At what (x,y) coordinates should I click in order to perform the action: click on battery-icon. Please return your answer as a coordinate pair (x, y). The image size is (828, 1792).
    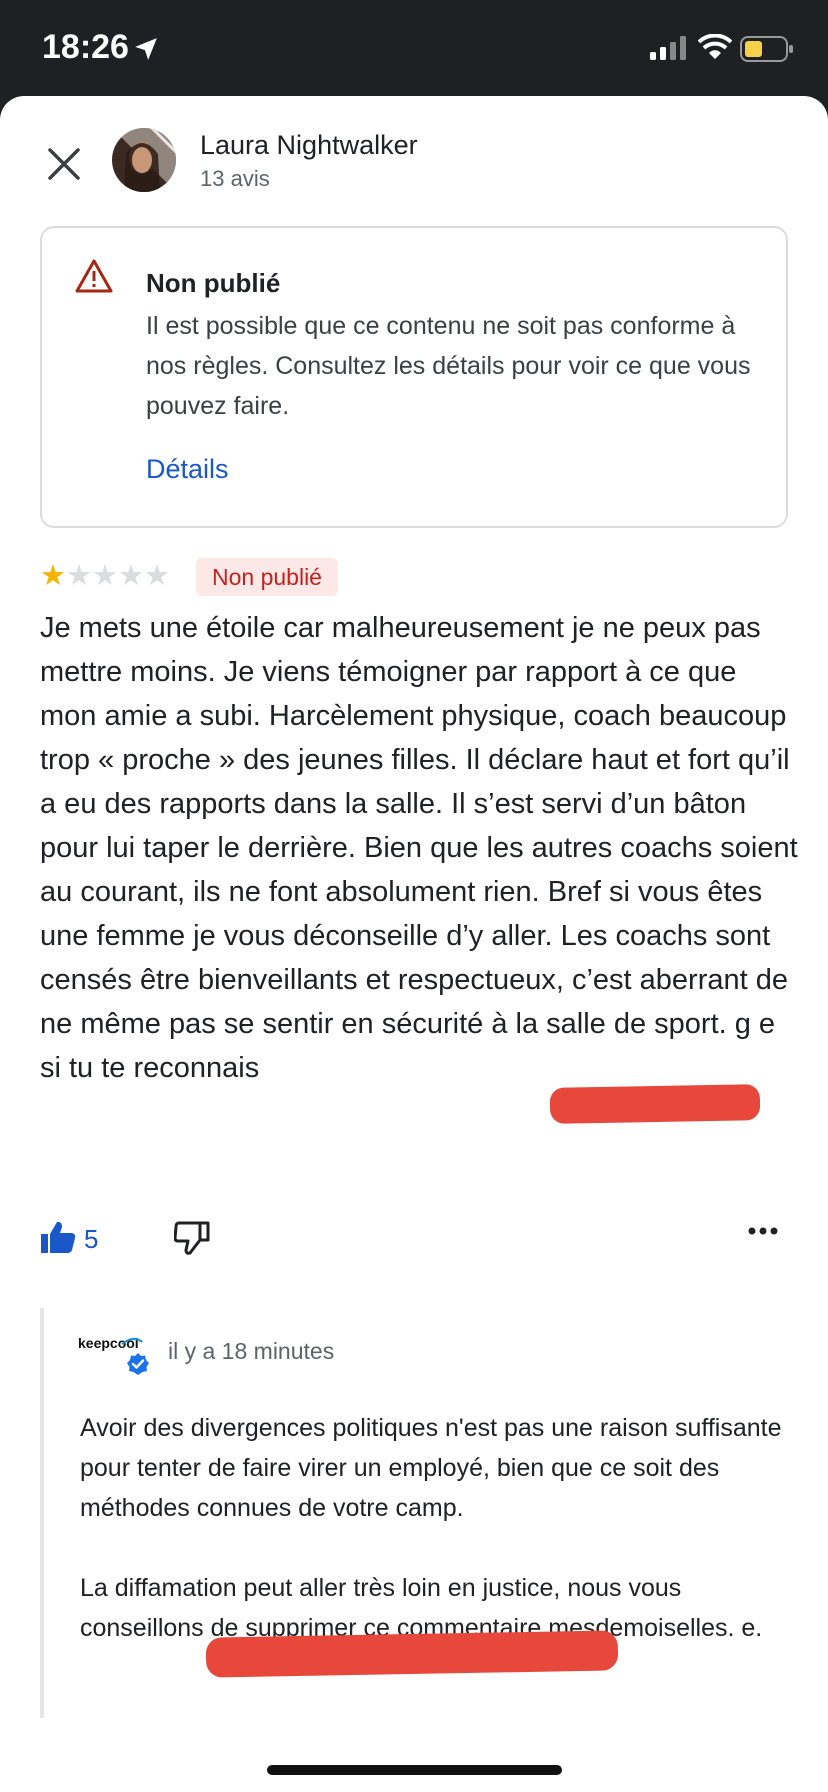
    Looking at the image, I should click on (766, 49).